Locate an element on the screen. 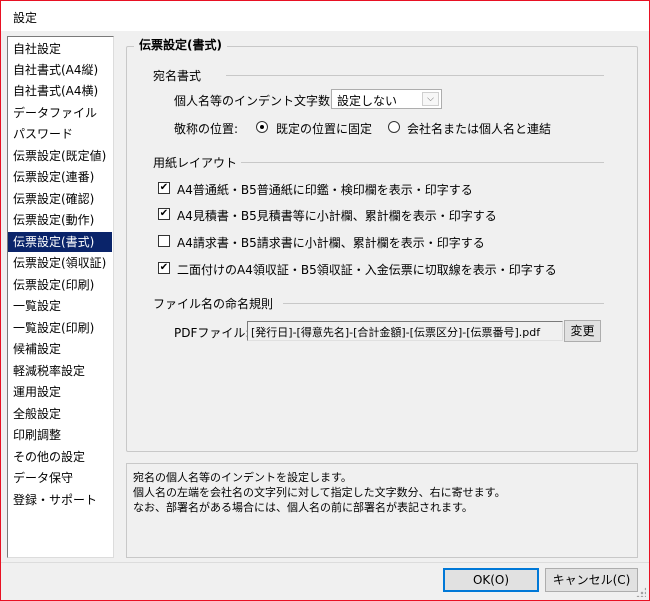 Image resolution: width=650 pixels, height=601 pixels. sidebar-item-password: パスワード is located at coordinates (60, 134).